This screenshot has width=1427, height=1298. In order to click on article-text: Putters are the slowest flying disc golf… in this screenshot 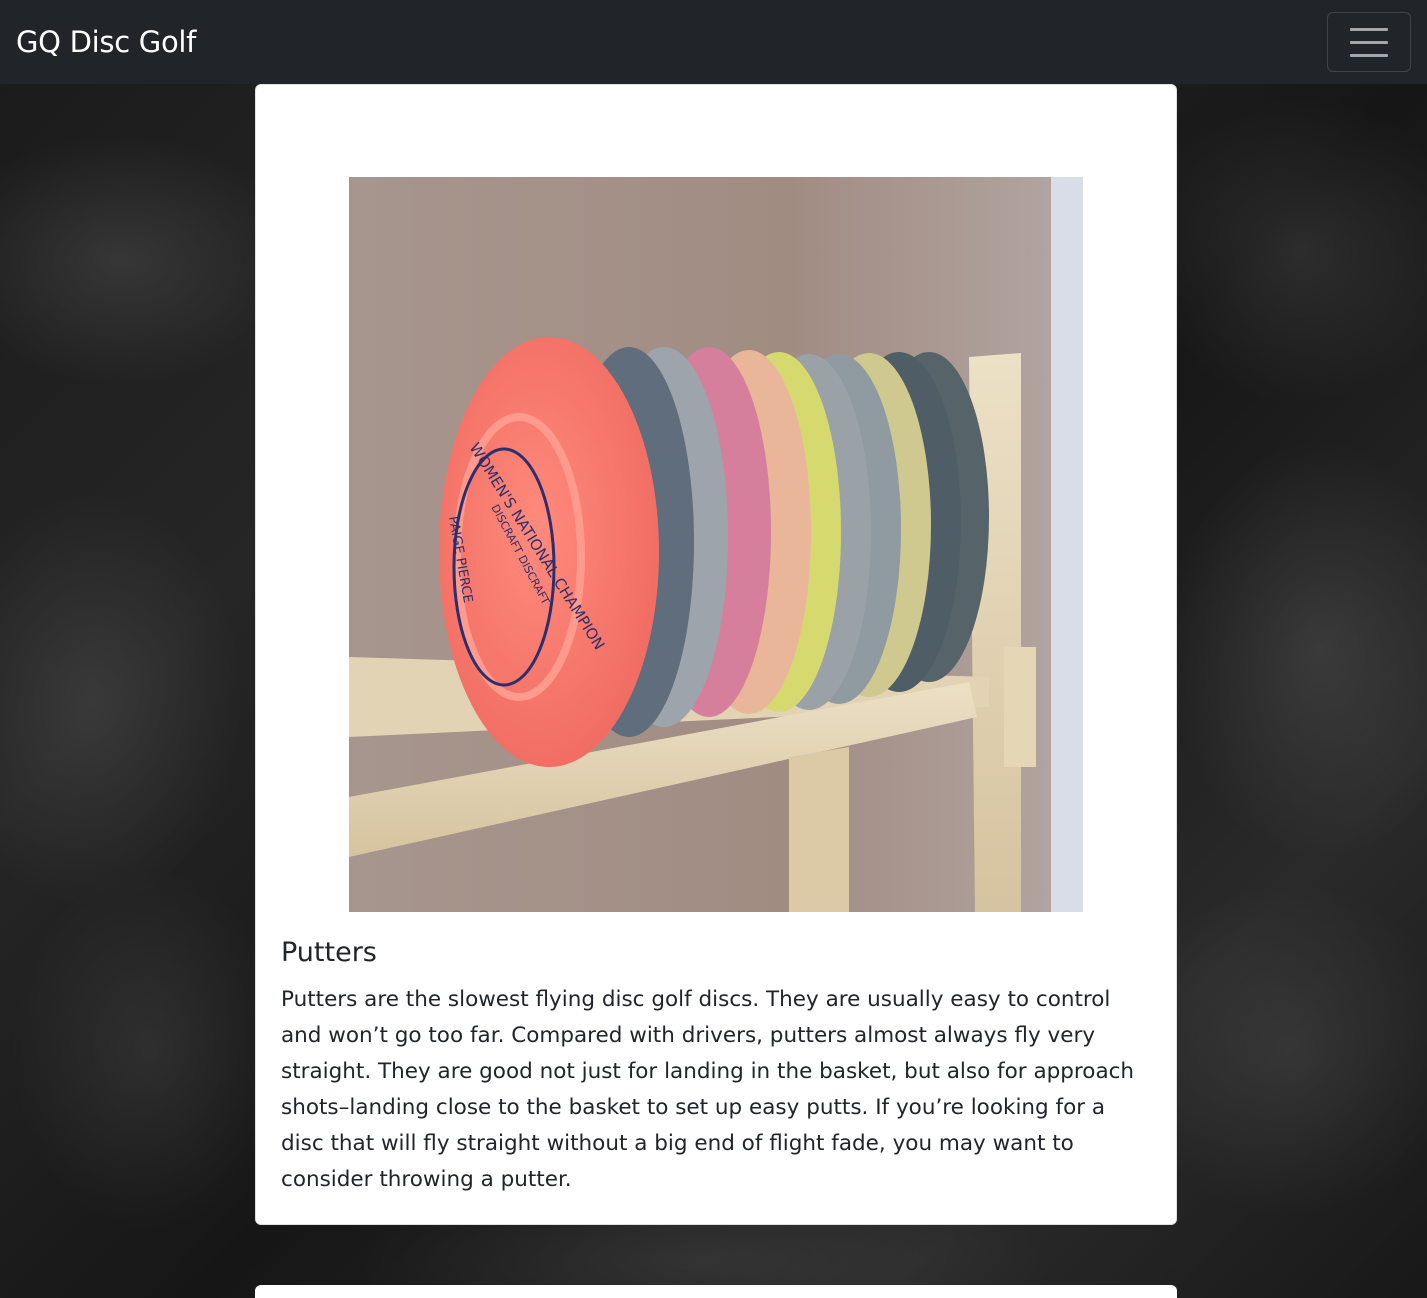, I will do `click(708, 1089)`.